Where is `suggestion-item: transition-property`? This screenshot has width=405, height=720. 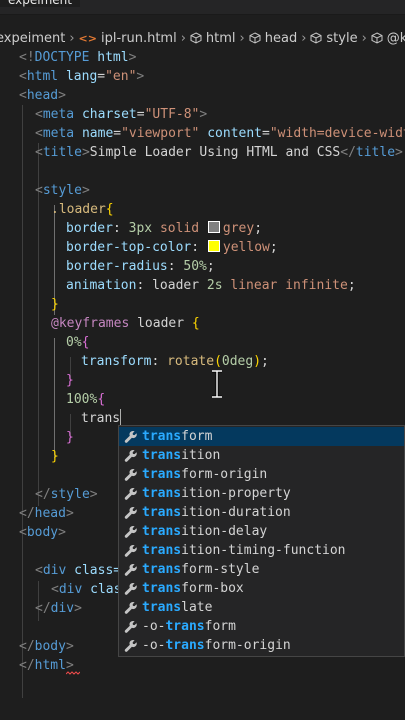
suggestion-item: transition-property is located at coordinates (261, 493).